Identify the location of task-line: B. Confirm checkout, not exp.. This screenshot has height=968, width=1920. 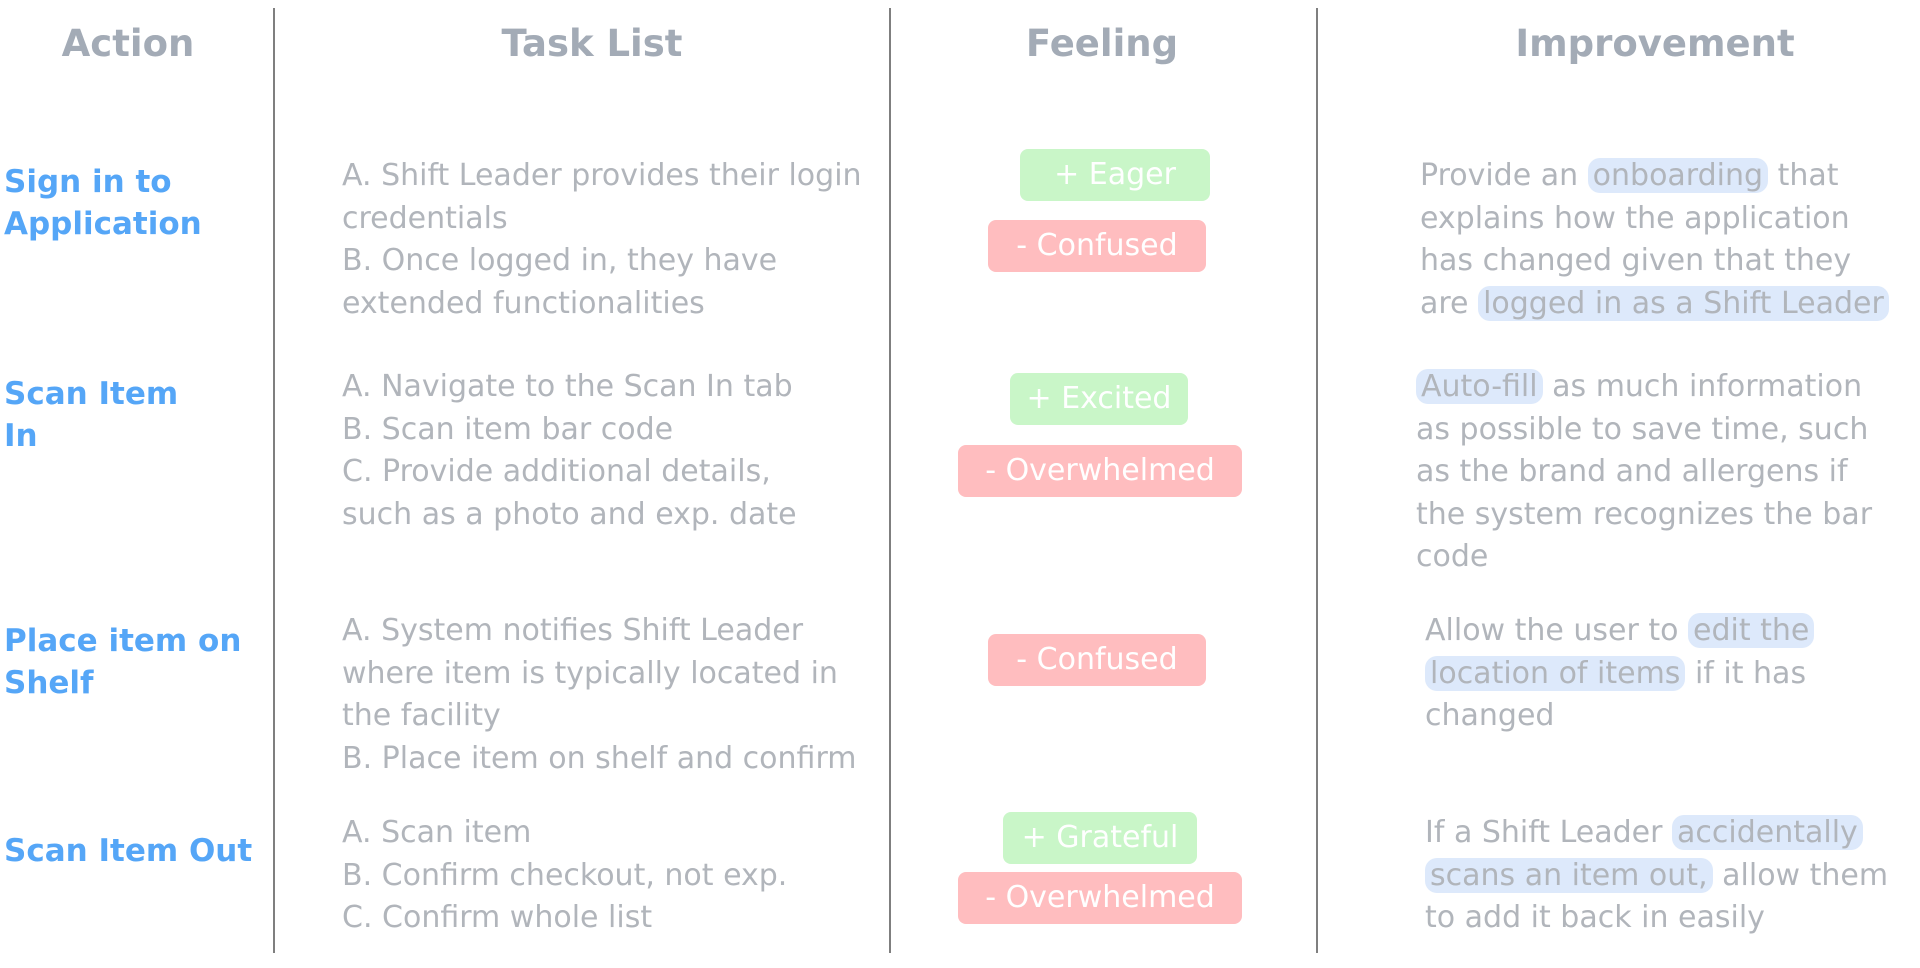
(565, 875).